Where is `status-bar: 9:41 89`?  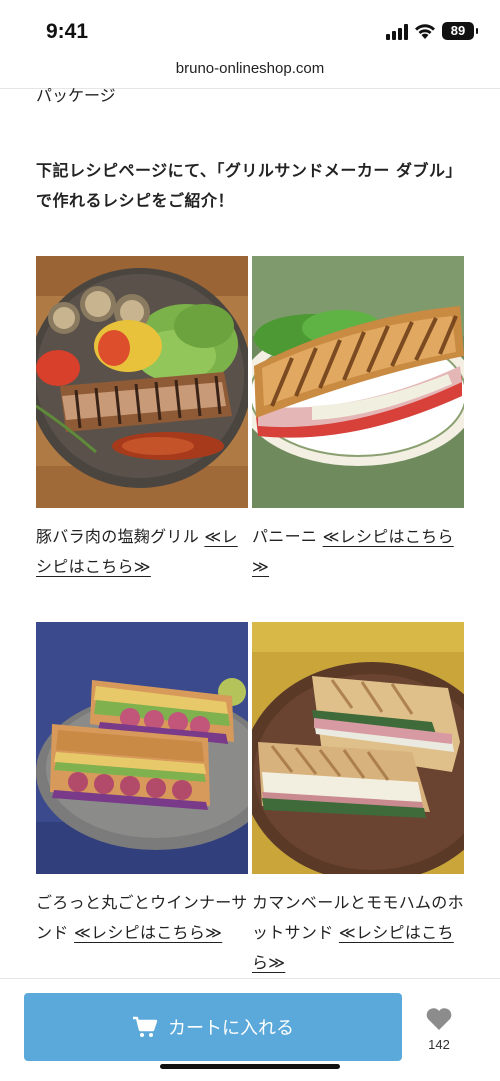
status-bar: 9:41 89 is located at coordinates (250, 28).